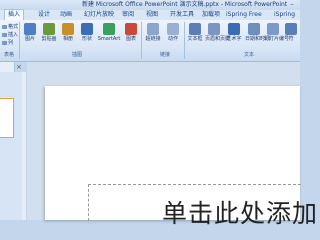 Image resolution: width=320 pixels, height=240 pixels. Describe the element at coordinates (44, 15) in the screenshot. I see `tab-design: 设计` at that location.